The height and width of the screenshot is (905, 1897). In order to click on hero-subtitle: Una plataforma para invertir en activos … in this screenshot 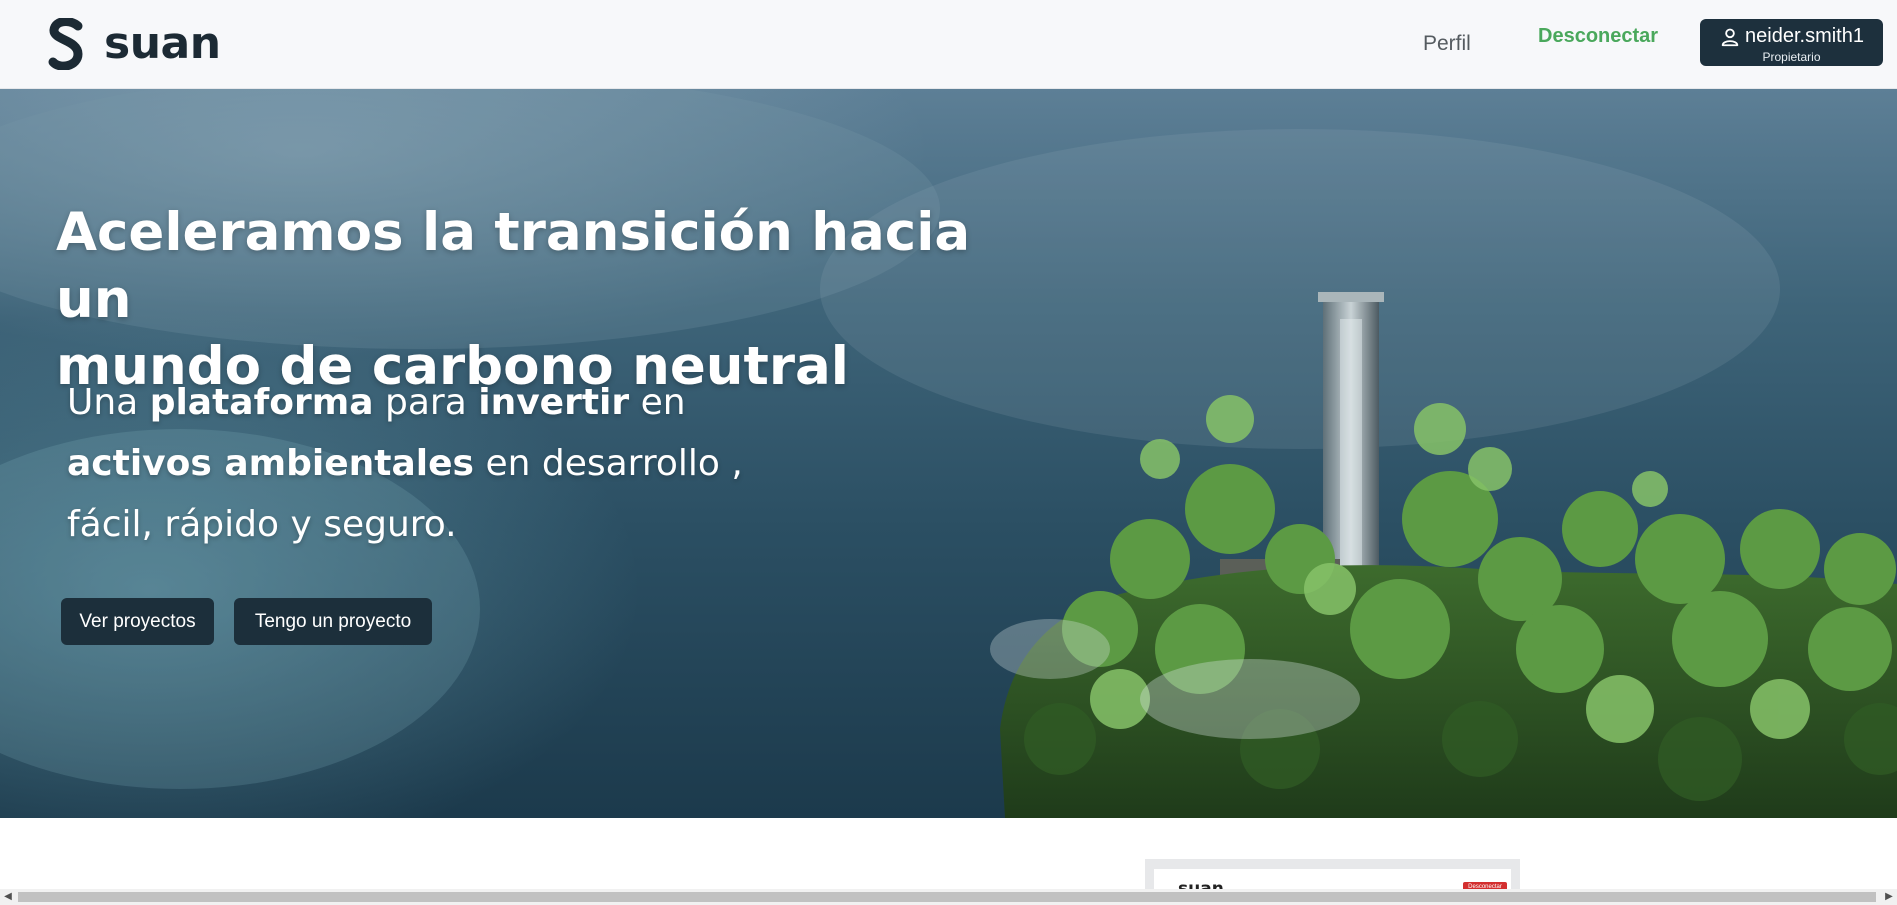, I will do `click(417, 463)`.